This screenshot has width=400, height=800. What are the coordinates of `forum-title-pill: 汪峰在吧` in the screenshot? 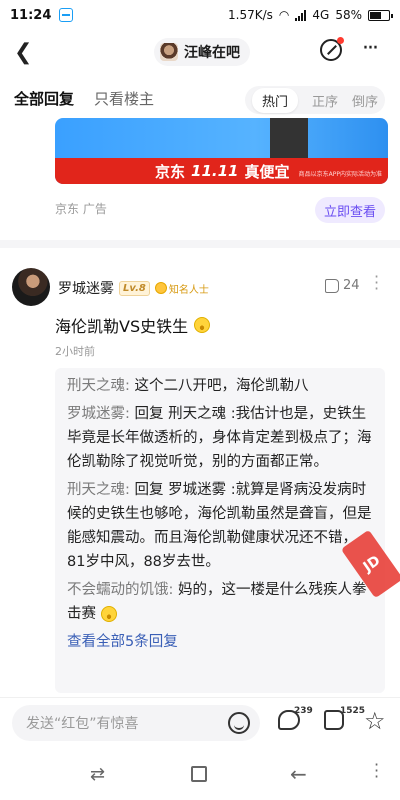 It's located at (202, 52).